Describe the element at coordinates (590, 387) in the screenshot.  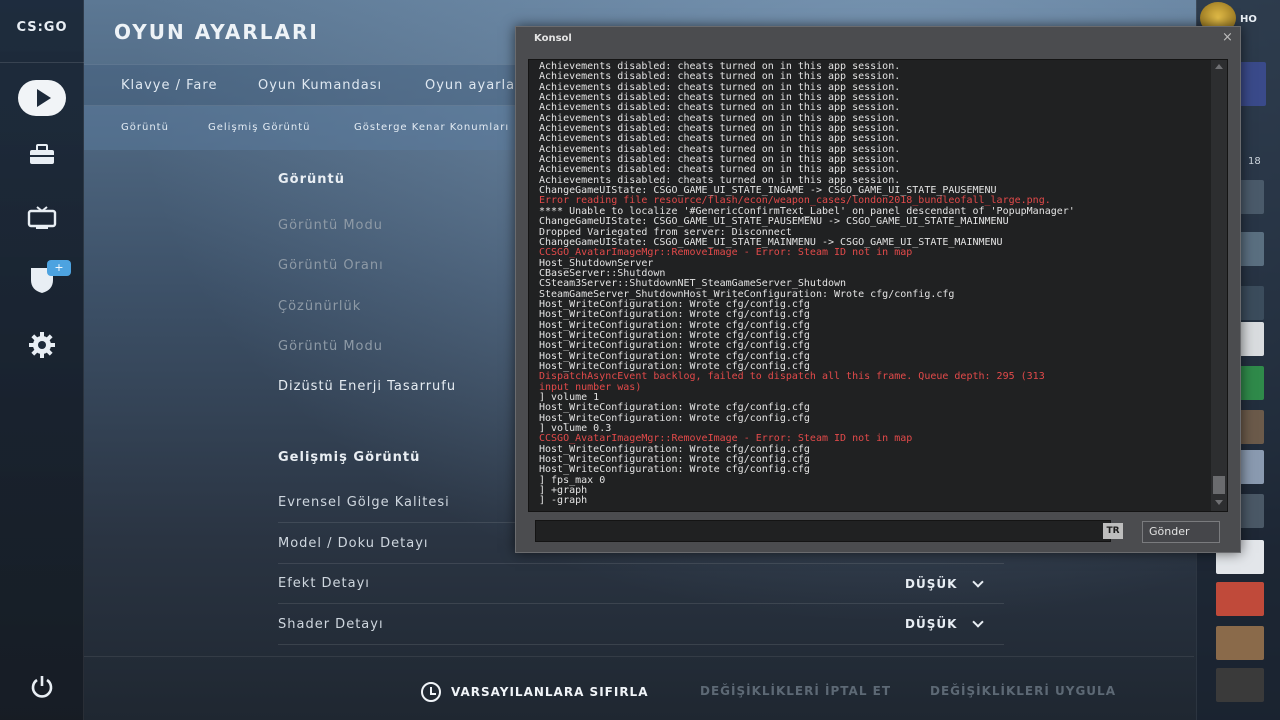
I see `console-line: input number was)` at that location.